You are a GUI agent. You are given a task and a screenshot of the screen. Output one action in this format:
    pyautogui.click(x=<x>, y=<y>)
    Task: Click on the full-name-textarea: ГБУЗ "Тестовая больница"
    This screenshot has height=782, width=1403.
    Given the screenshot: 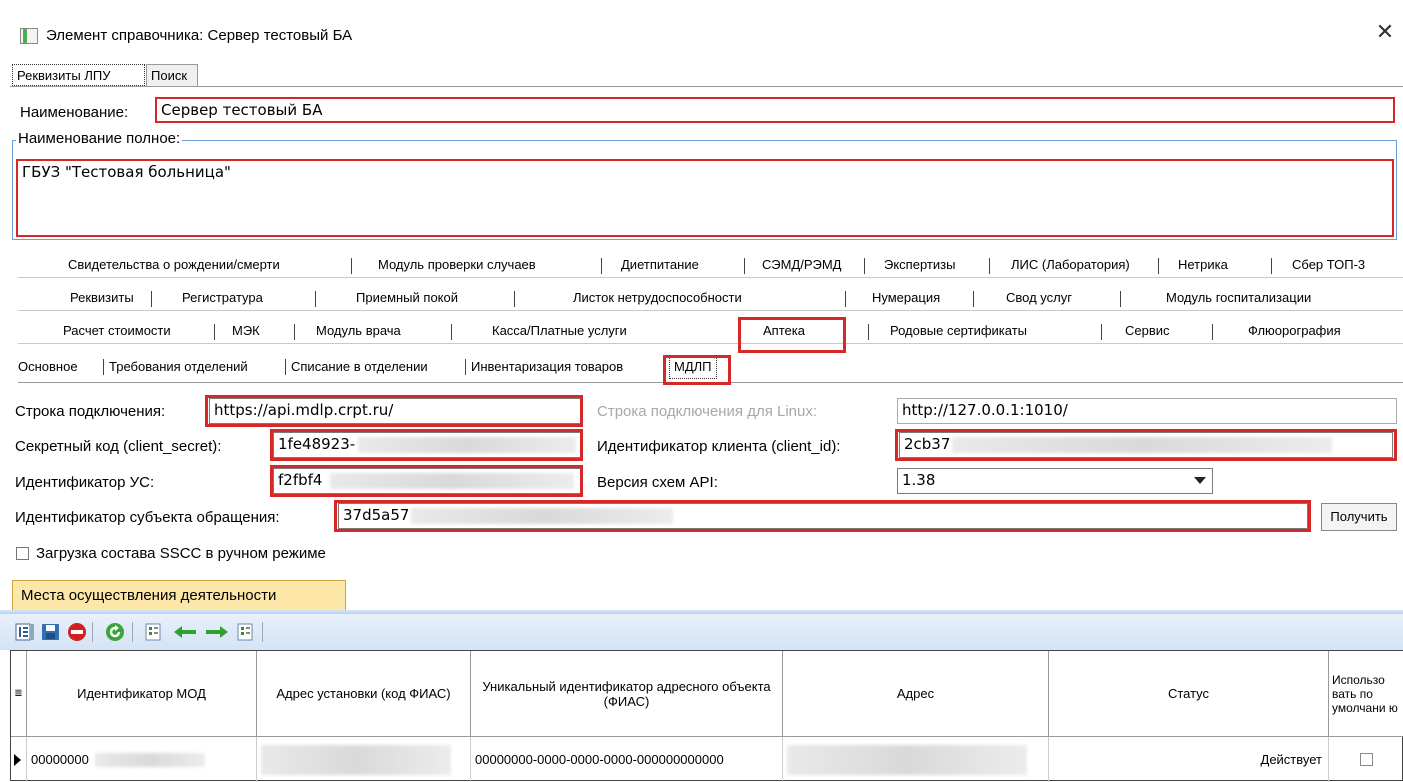 What is the action you would take?
    pyautogui.click(x=705, y=198)
    